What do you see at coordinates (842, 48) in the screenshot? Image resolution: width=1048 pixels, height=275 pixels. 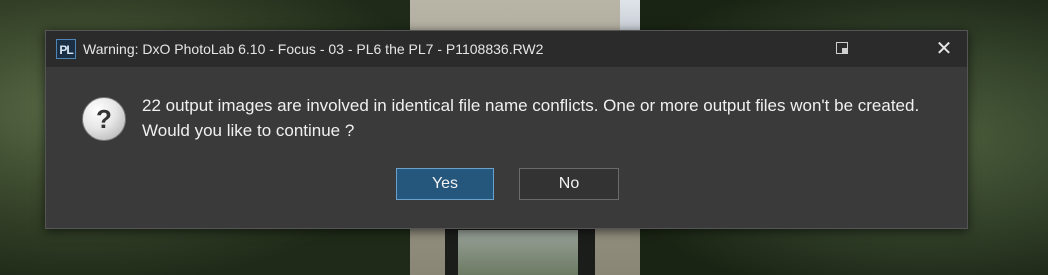 I see `window-mode-icon` at bounding box center [842, 48].